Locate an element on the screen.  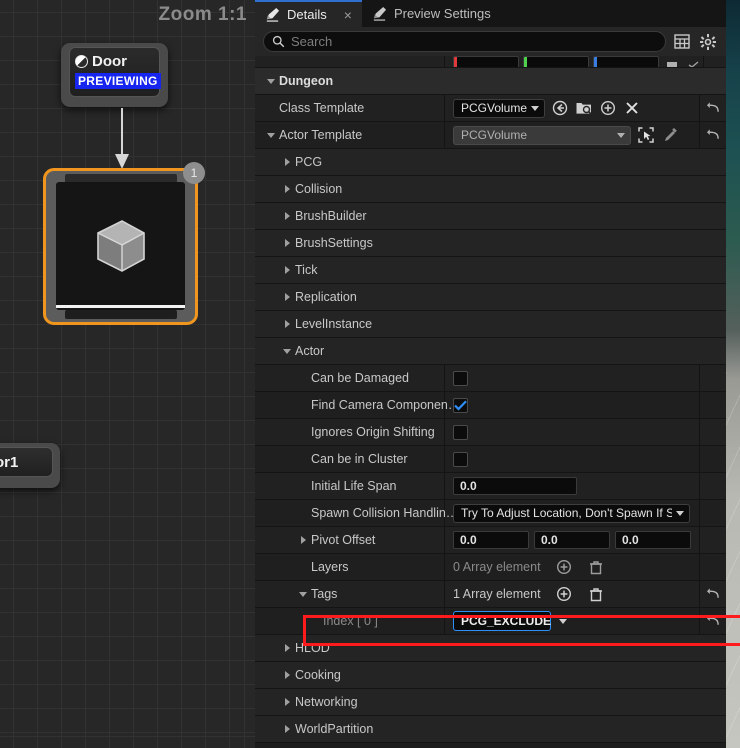
vector-x-field is located at coordinates (486, 61).